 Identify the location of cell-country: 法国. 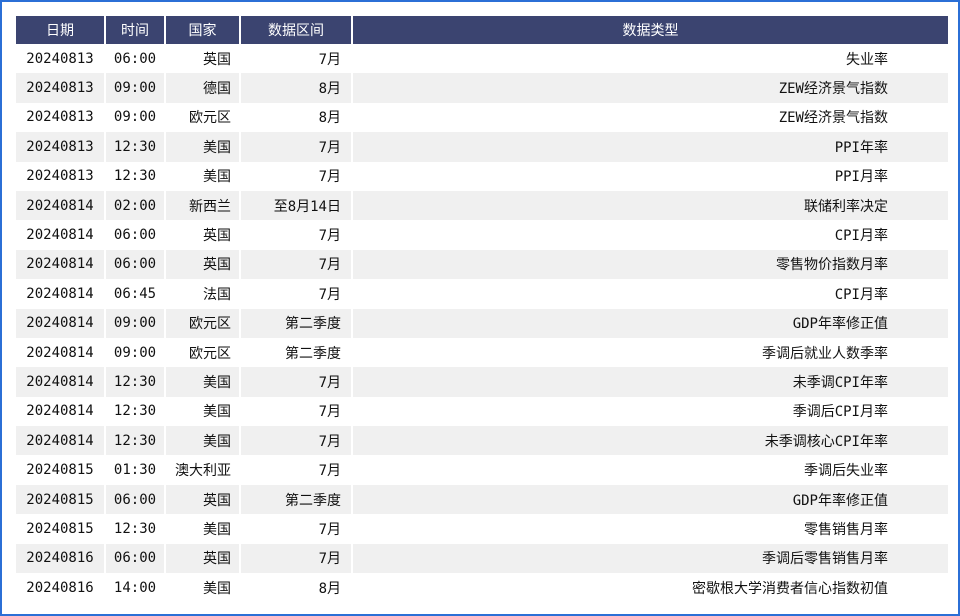
(203, 294).